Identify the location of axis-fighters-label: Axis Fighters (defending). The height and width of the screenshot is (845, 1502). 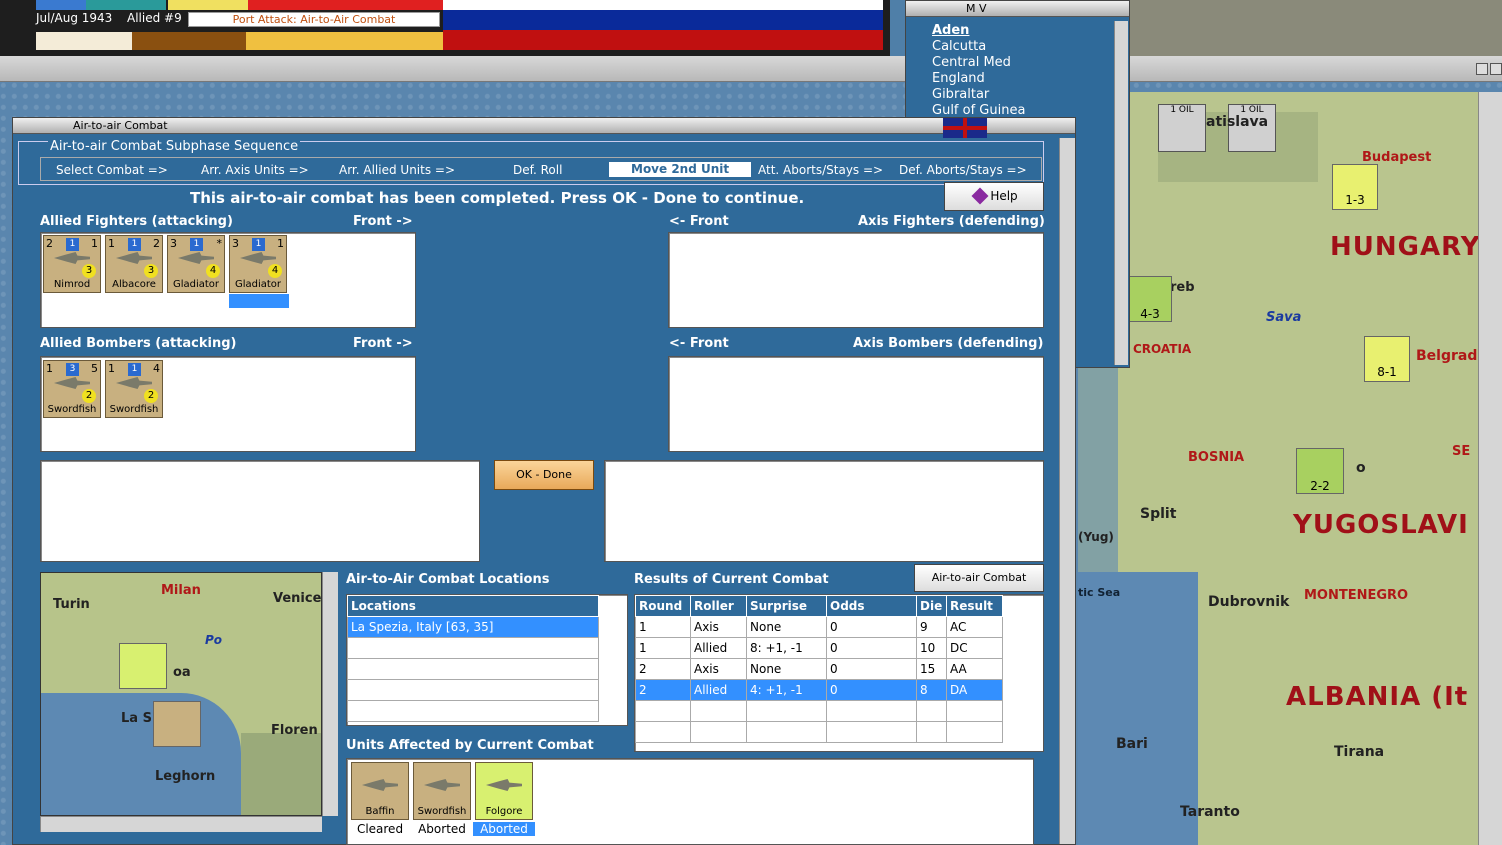
(951, 221).